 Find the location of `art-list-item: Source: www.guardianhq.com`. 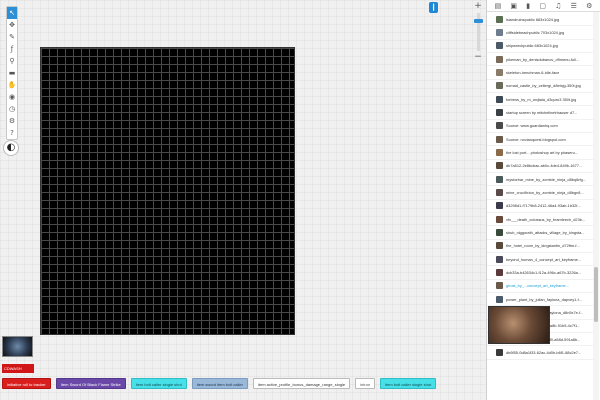

art-list-item: Source: www.guardianhq.com is located at coordinates (540, 126).